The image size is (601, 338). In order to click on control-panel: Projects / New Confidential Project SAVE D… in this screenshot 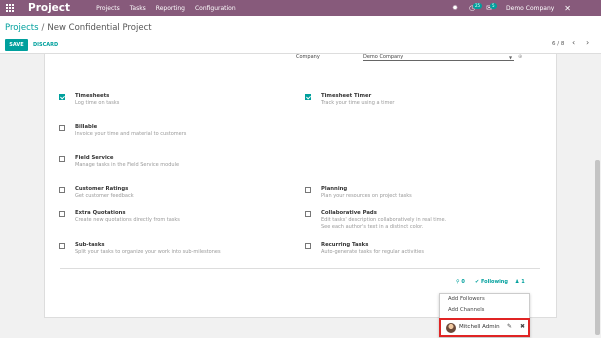, I will do `click(300, 35)`.